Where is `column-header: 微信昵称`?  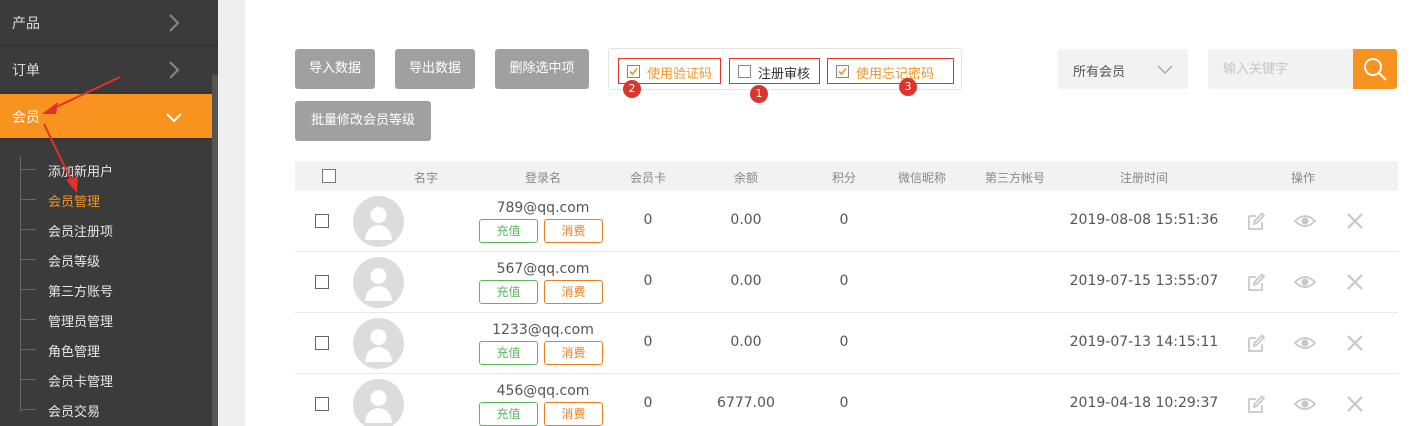 column-header: 微信昵称 is located at coordinates (922, 178).